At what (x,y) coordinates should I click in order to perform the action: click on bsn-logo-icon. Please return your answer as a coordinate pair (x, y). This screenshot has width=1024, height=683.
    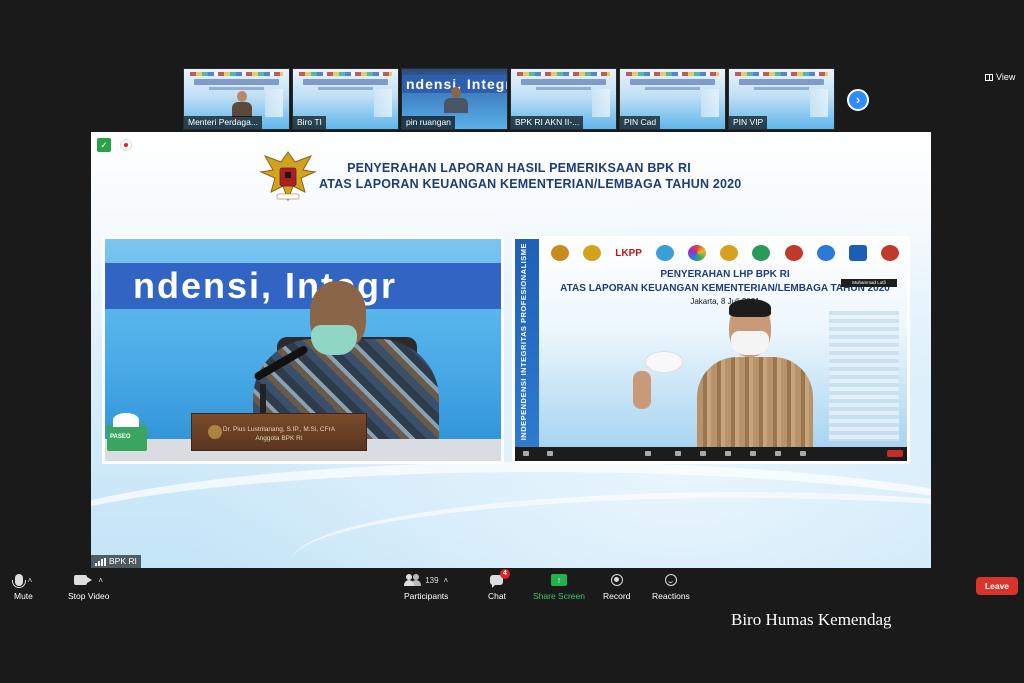
    Looking at the image, I should click on (857, 253).